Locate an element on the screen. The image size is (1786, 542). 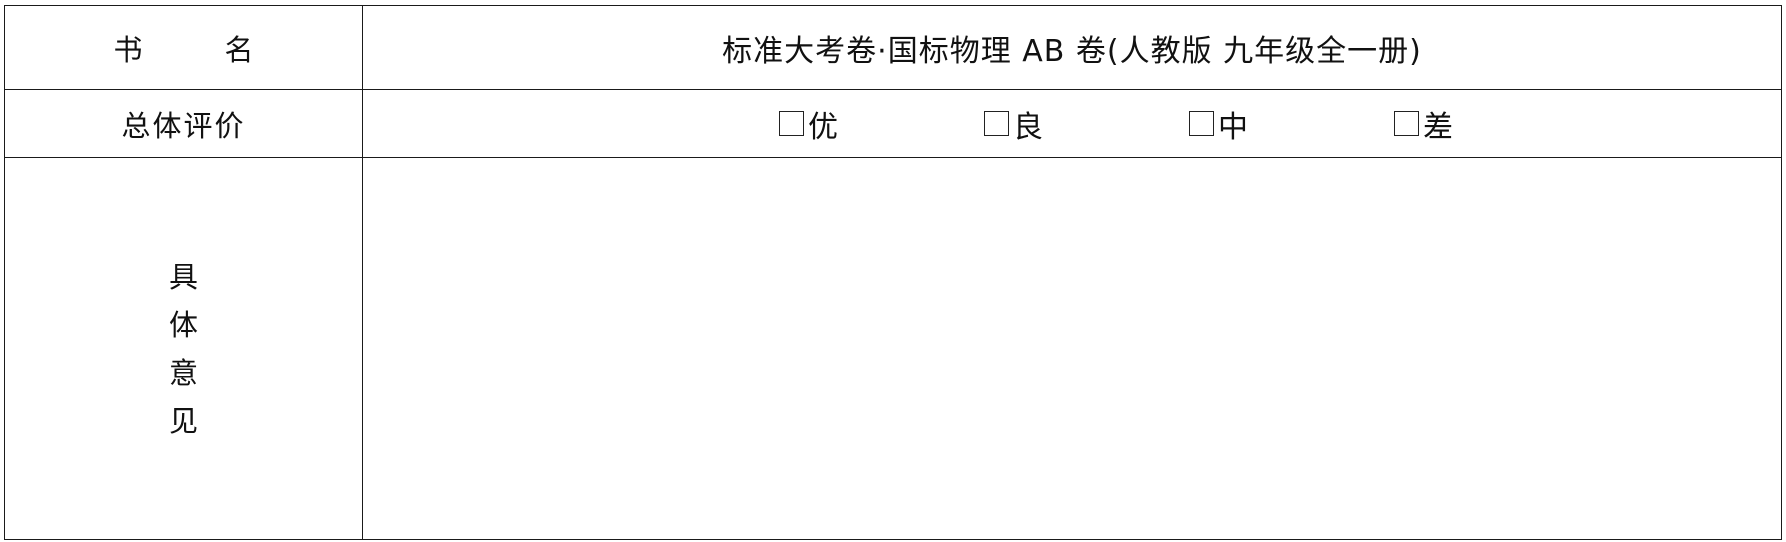
specific-opinion-label: 具 体 意 见 is located at coordinates (183, 349).